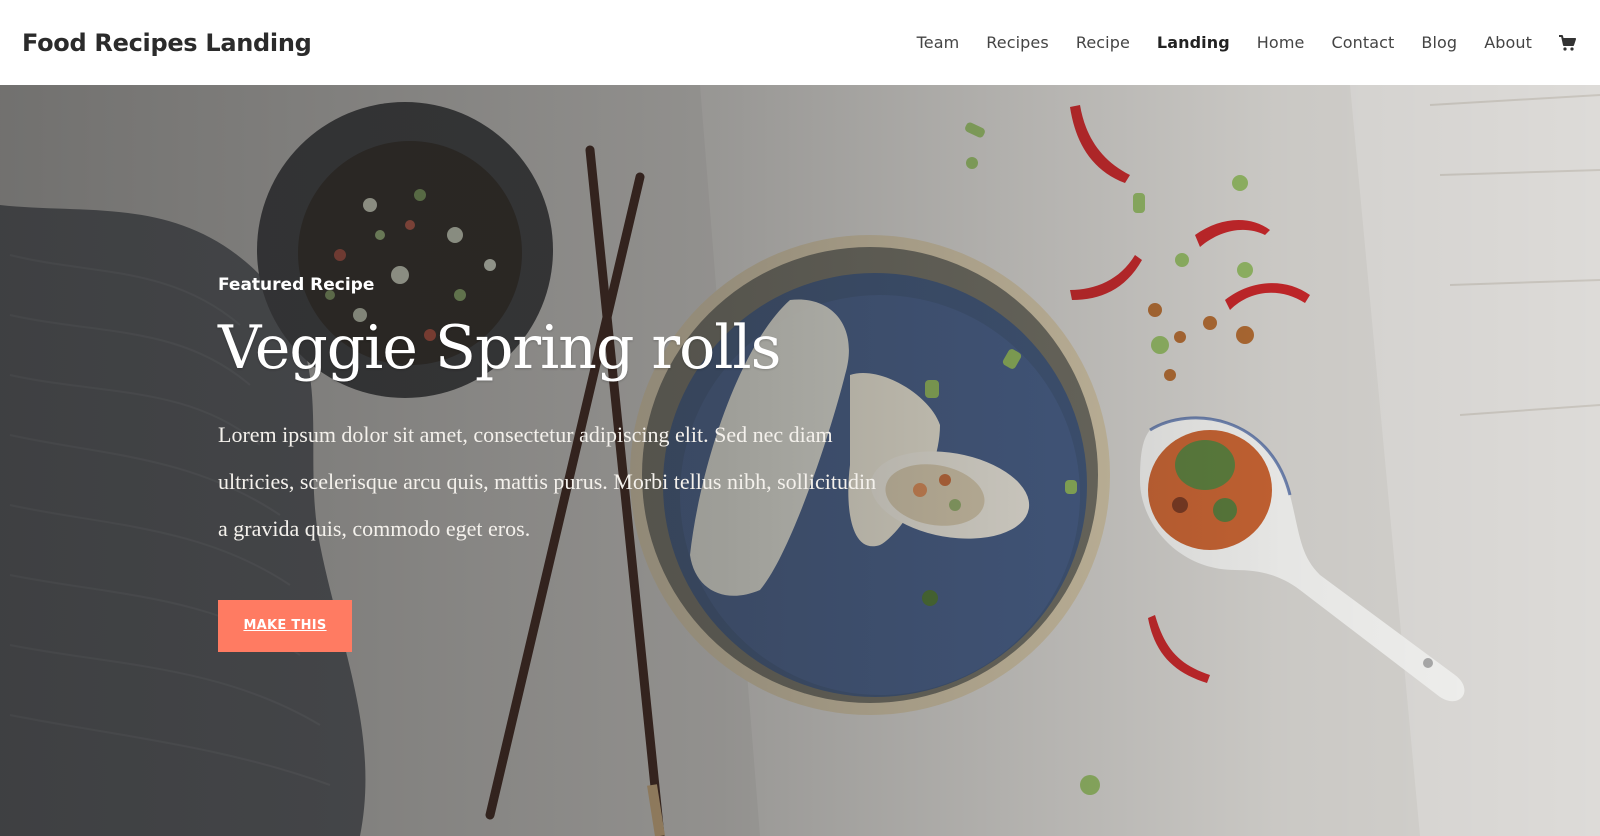 This screenshot has height=836, width=1600. What do you see at coordinates (296, 285) in the screenshot?
I see `hero-eyebrow: Featured Recipe` at bounding box center [296, 285].